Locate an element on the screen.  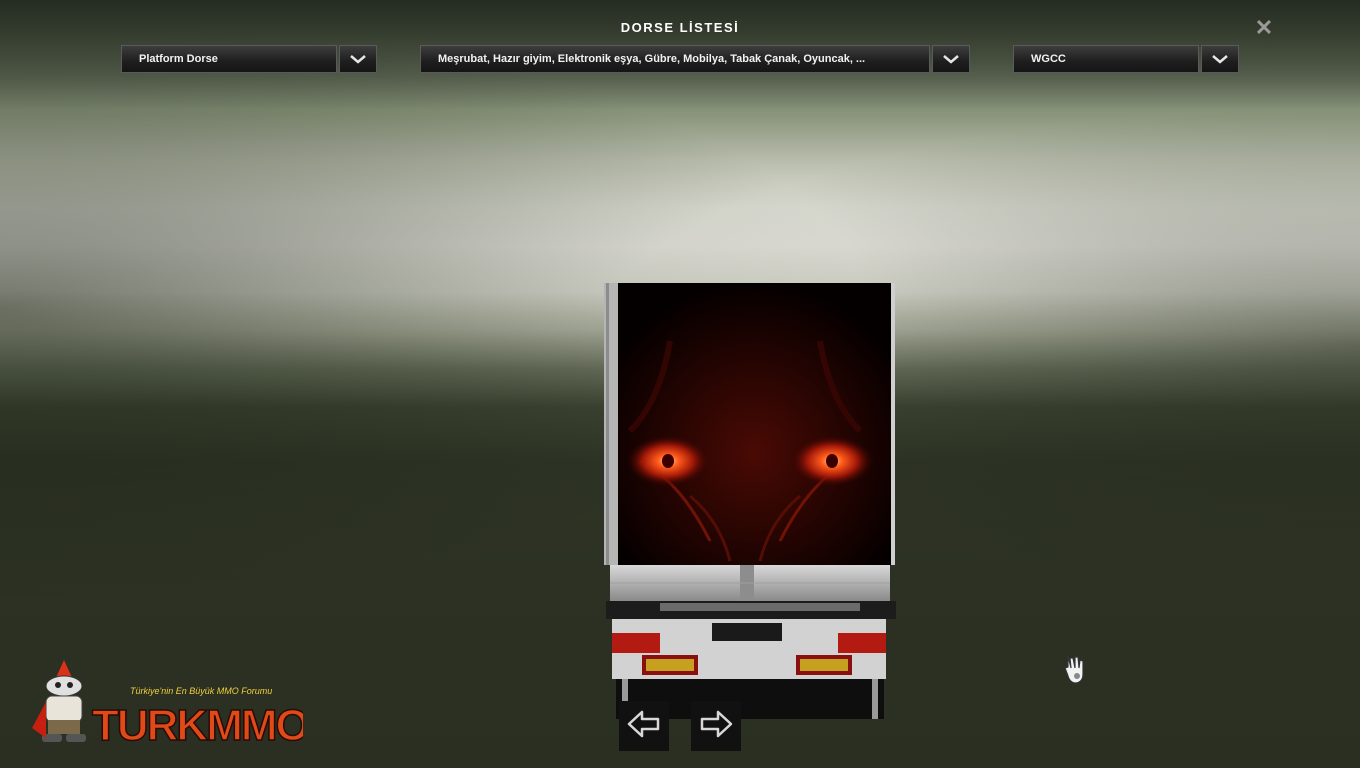
previous-trailer-button is located at coordinates (644, 726).